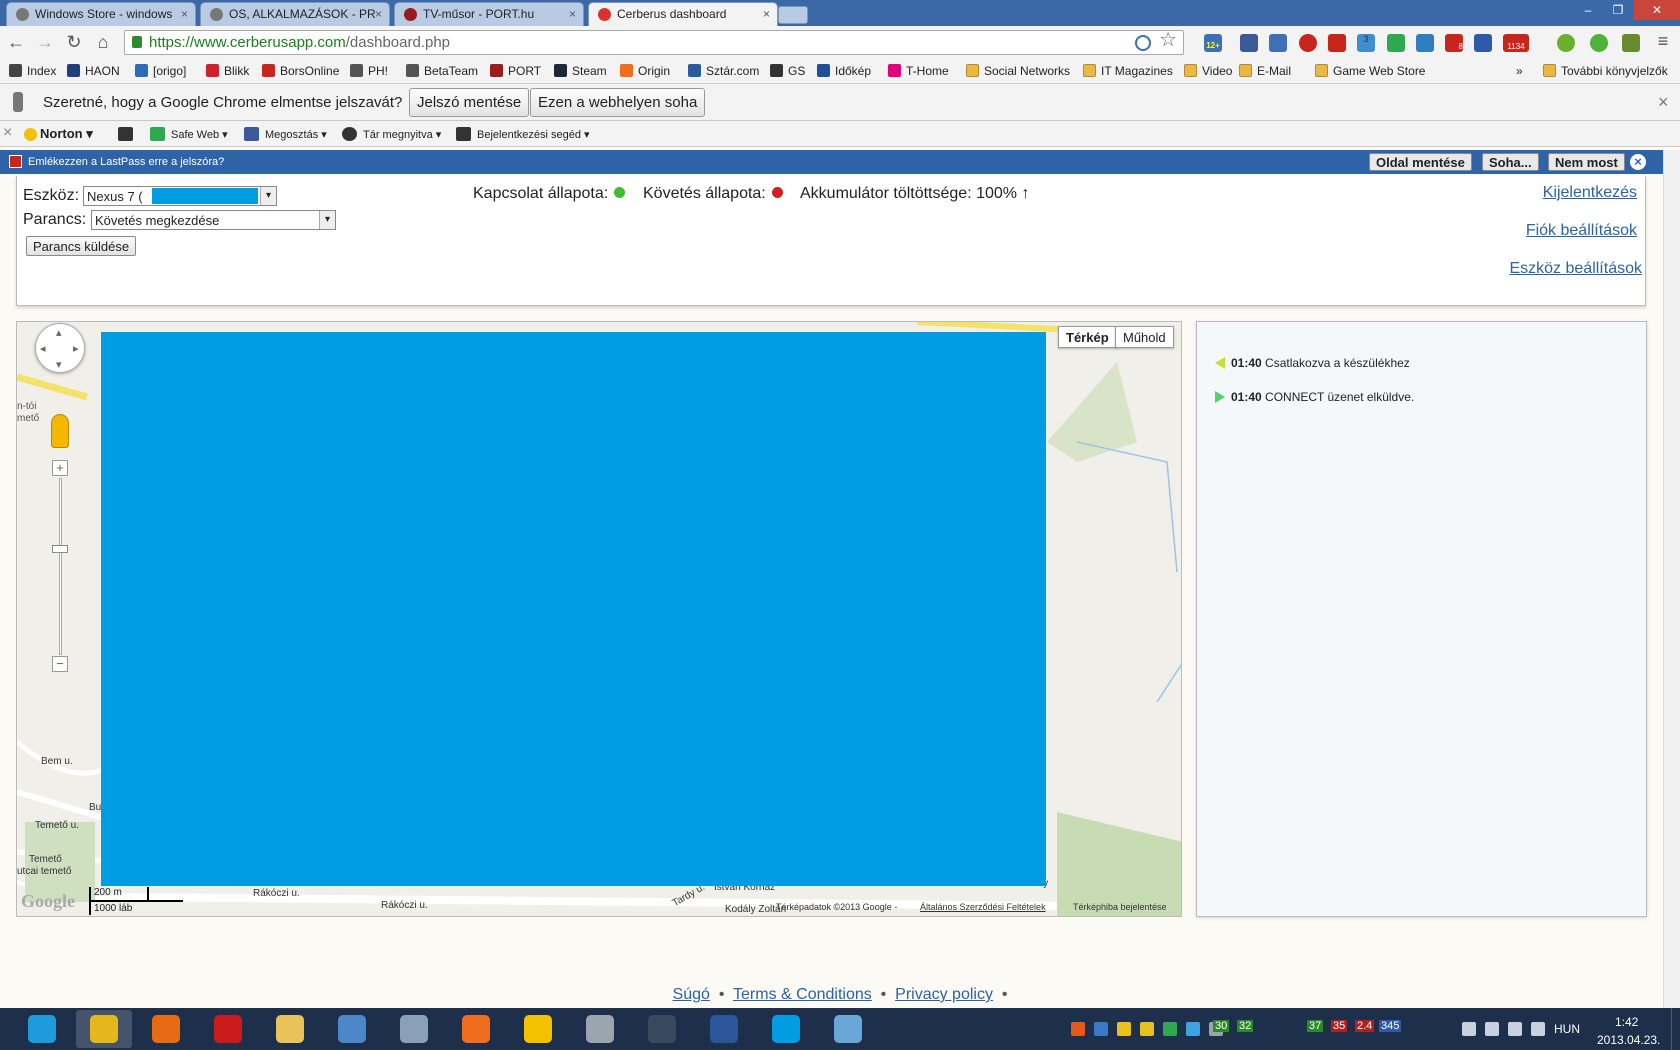 This screenshot has width=1680, height=1050. What do you see at coordinates (59, 332) in the screenshot?
I see `pan-up-icon: ▴` at bounding box center [59, 332].